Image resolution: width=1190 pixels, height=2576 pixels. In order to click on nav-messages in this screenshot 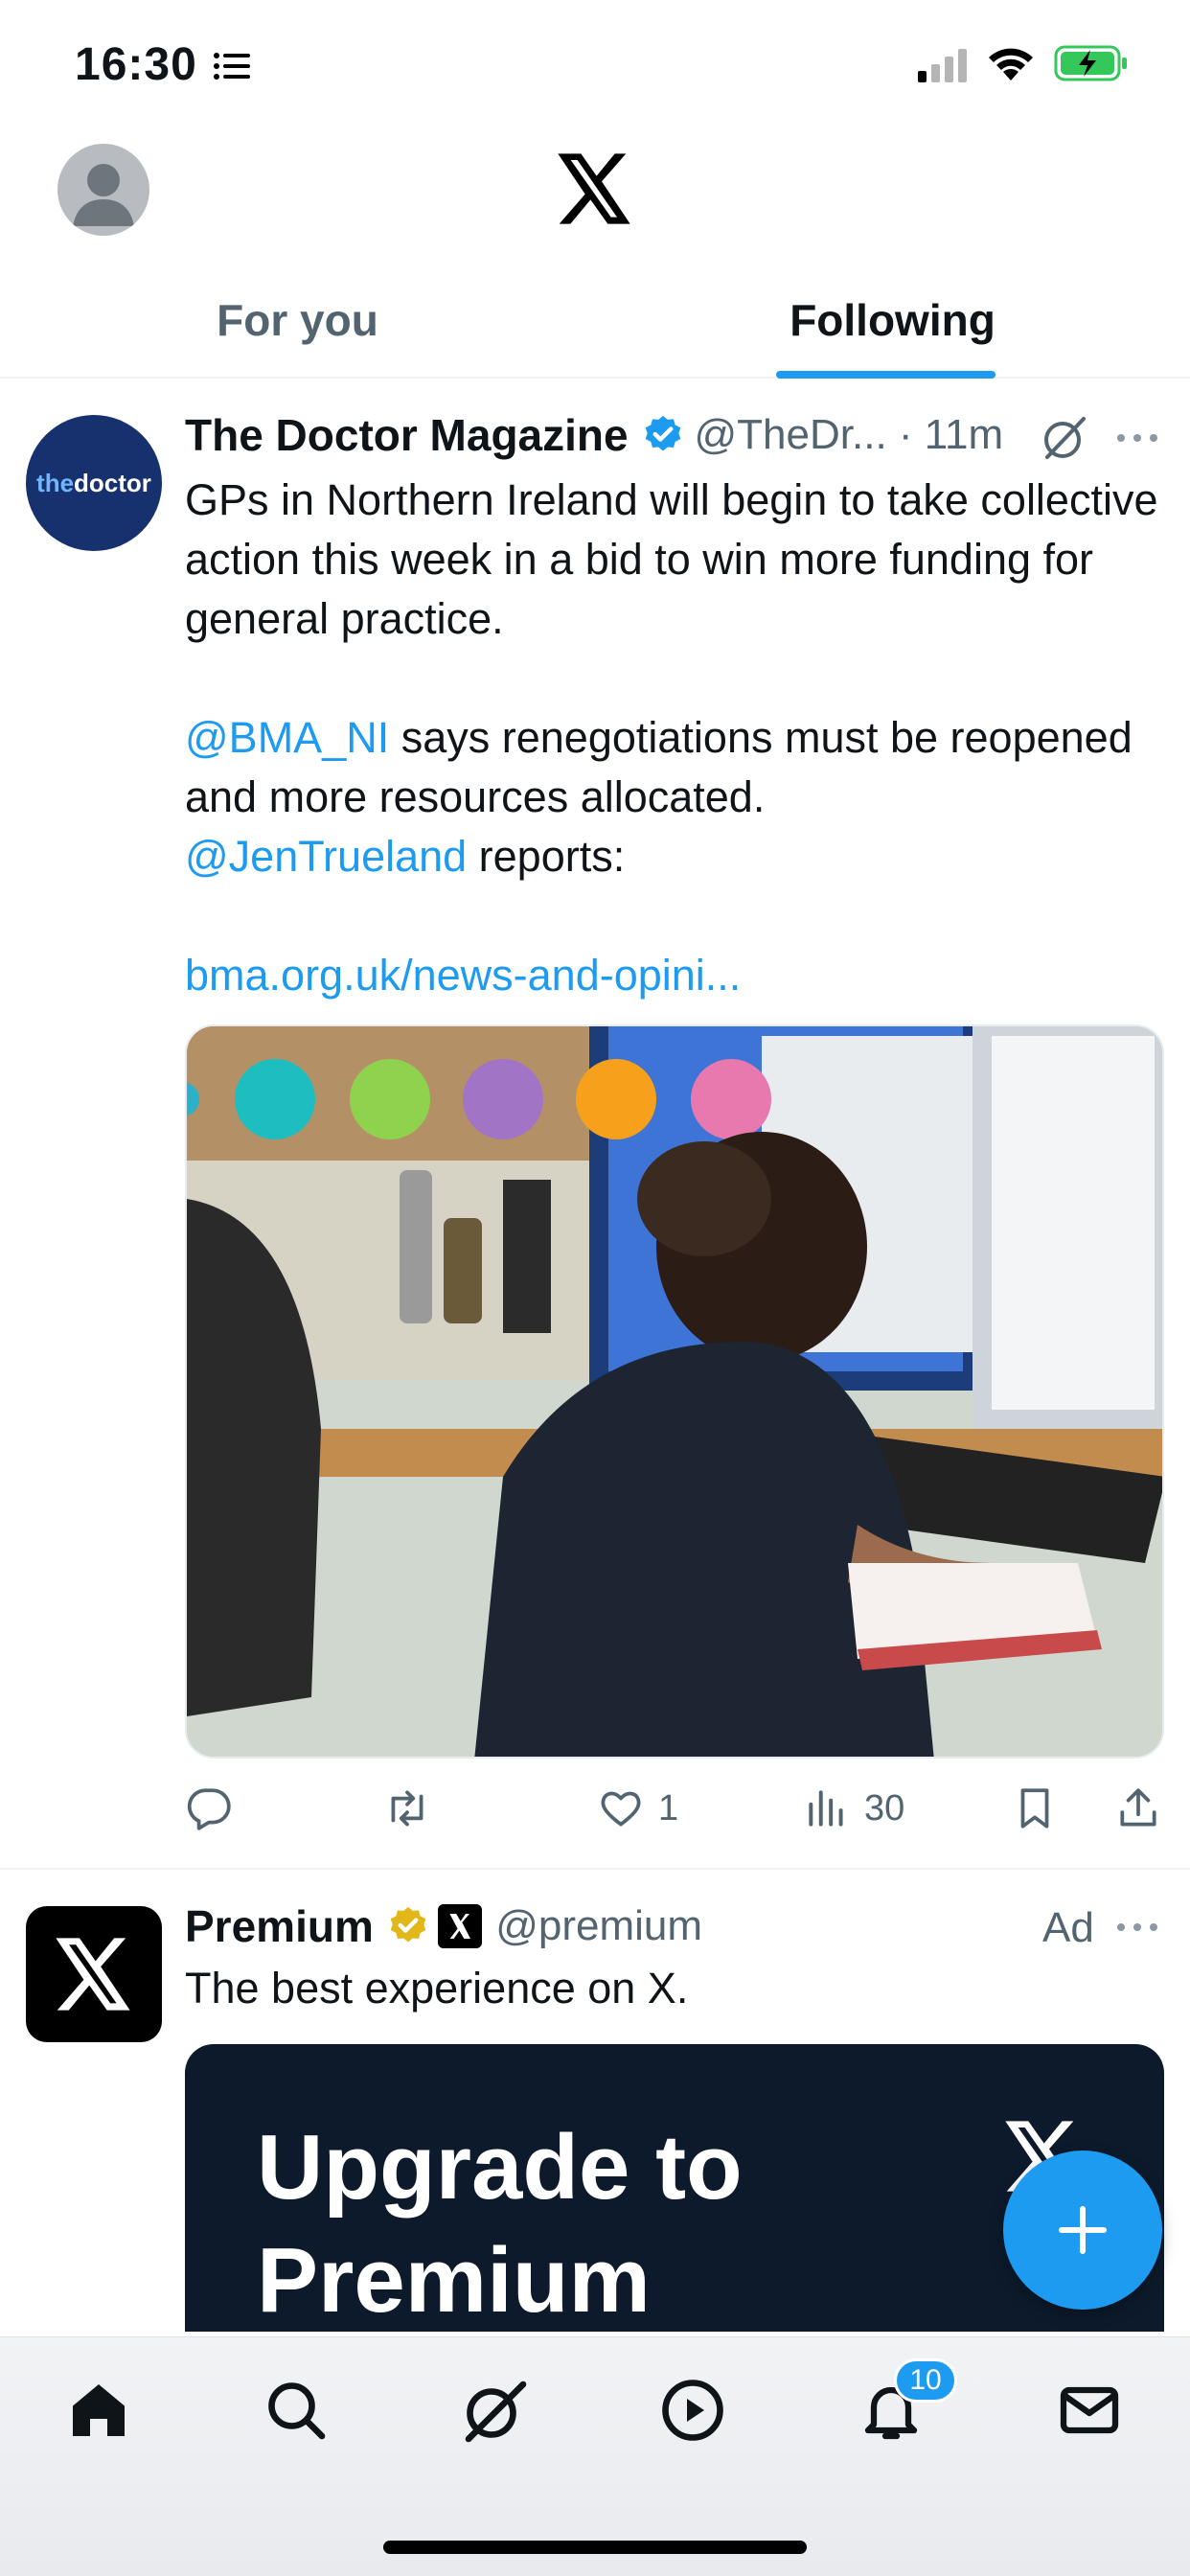, I will do `click(1090, 2410)`.